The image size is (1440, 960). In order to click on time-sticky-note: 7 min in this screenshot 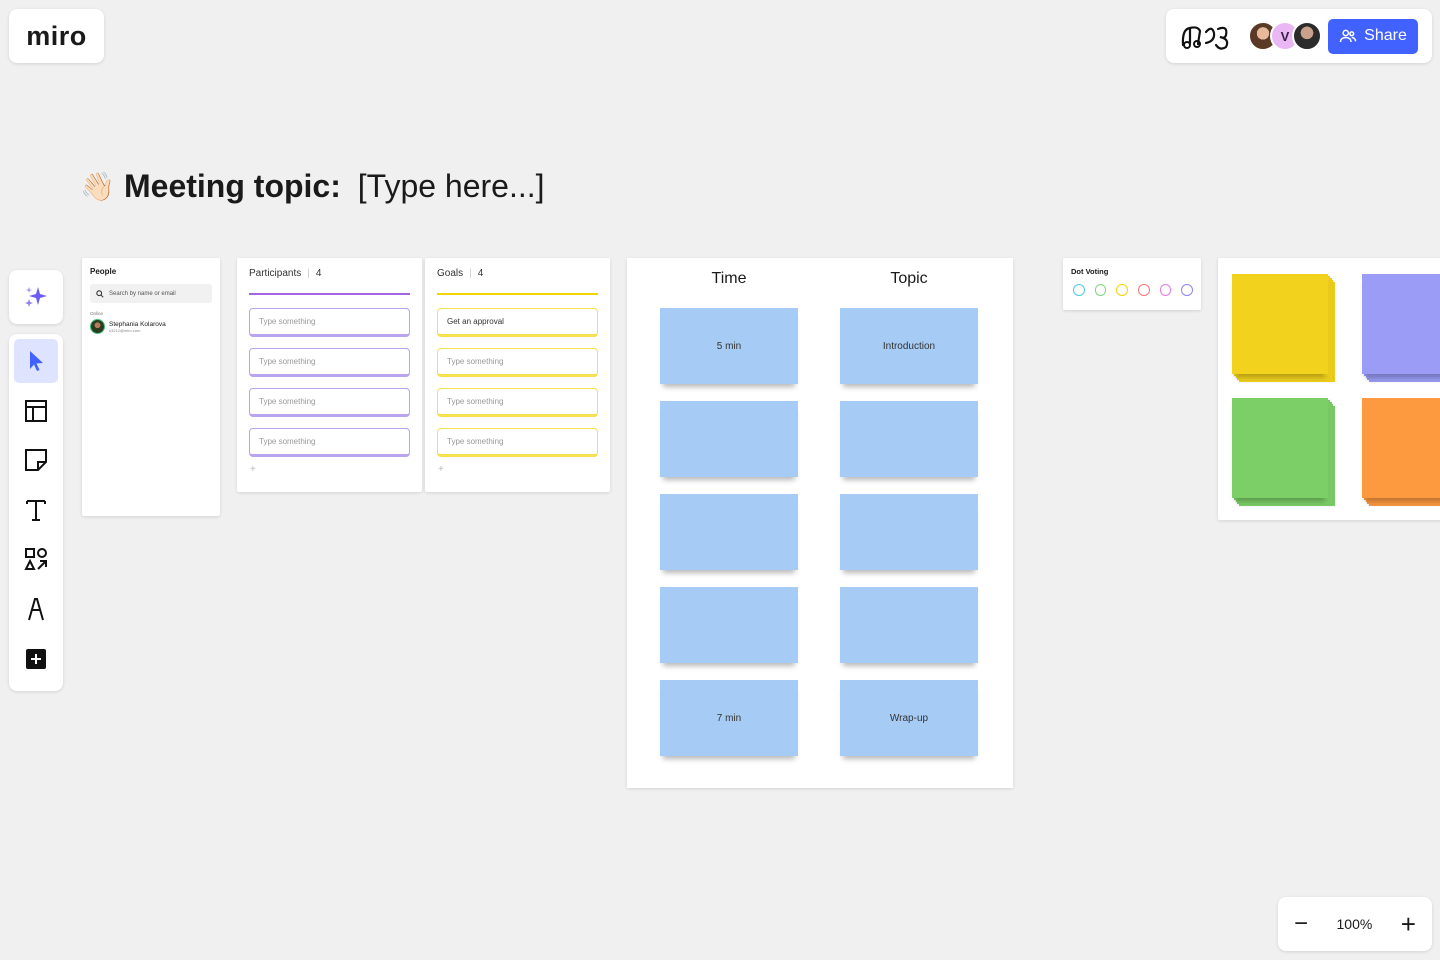, I will do `click(729, 718)`.